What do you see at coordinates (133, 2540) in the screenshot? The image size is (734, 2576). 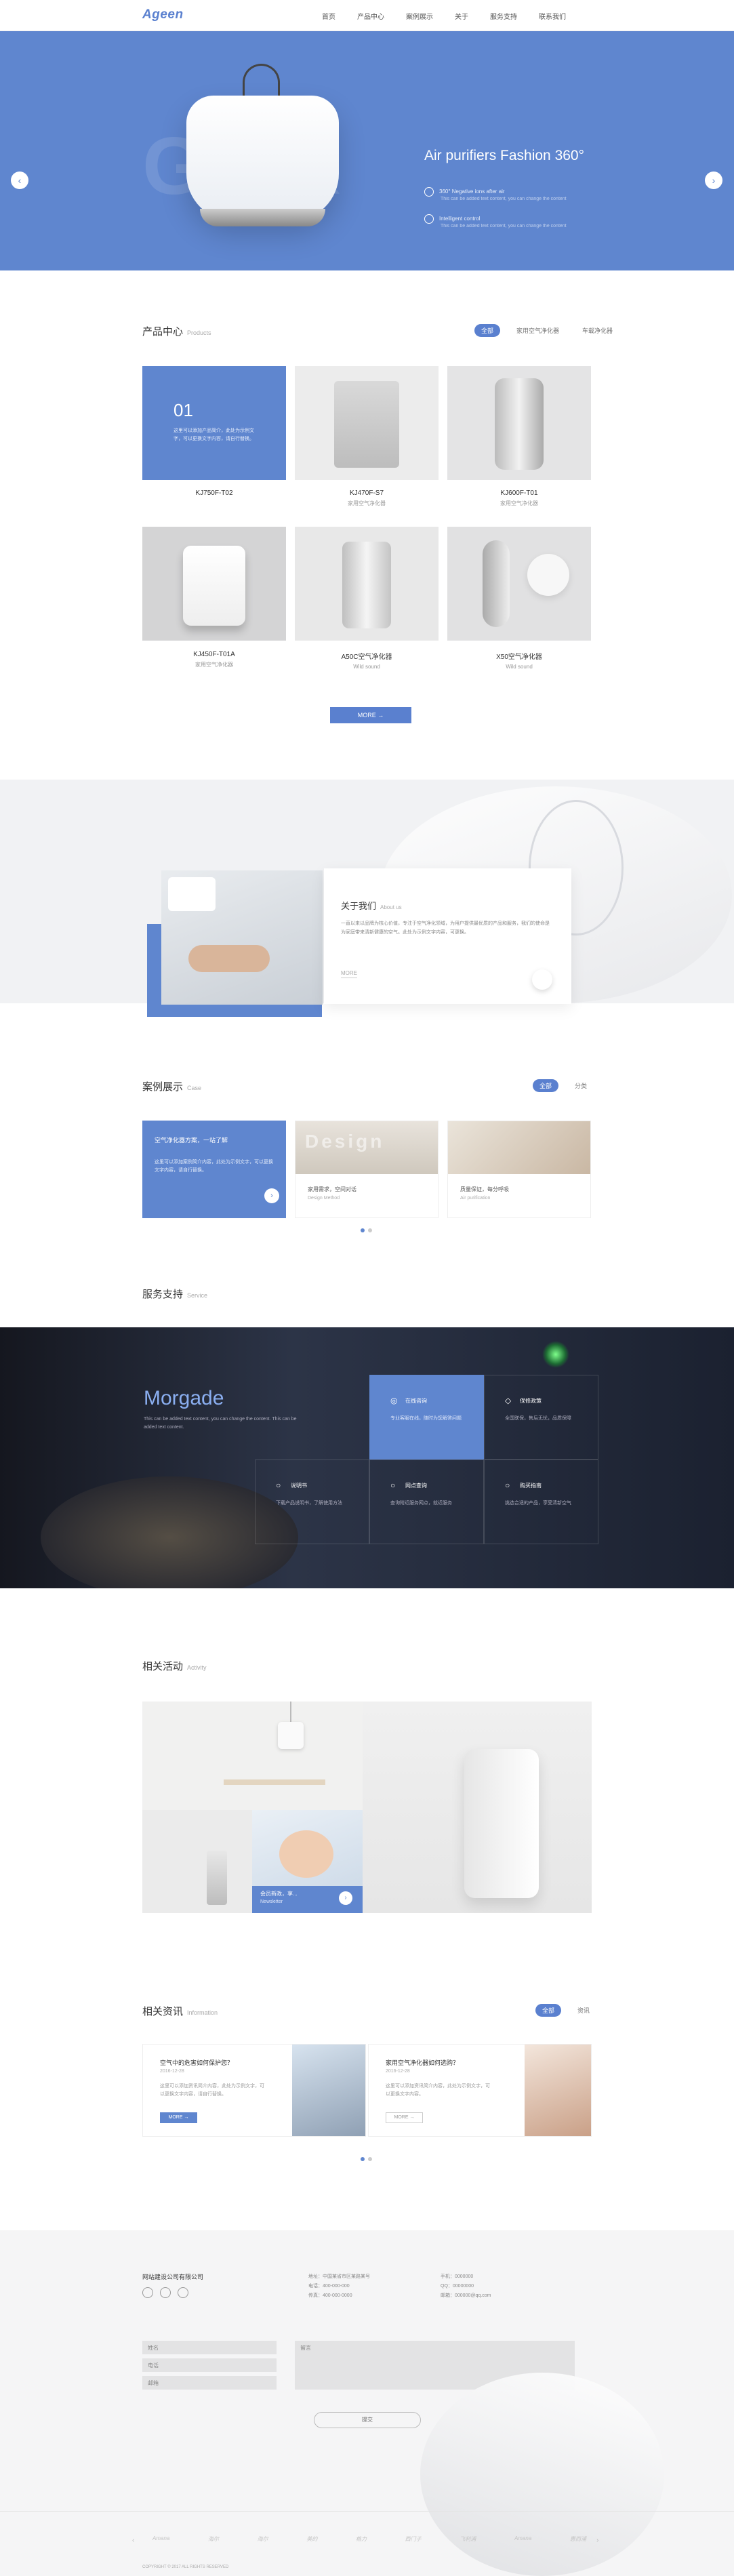 I see `partners-prev: ‹` at bounding box center [133, 2540].